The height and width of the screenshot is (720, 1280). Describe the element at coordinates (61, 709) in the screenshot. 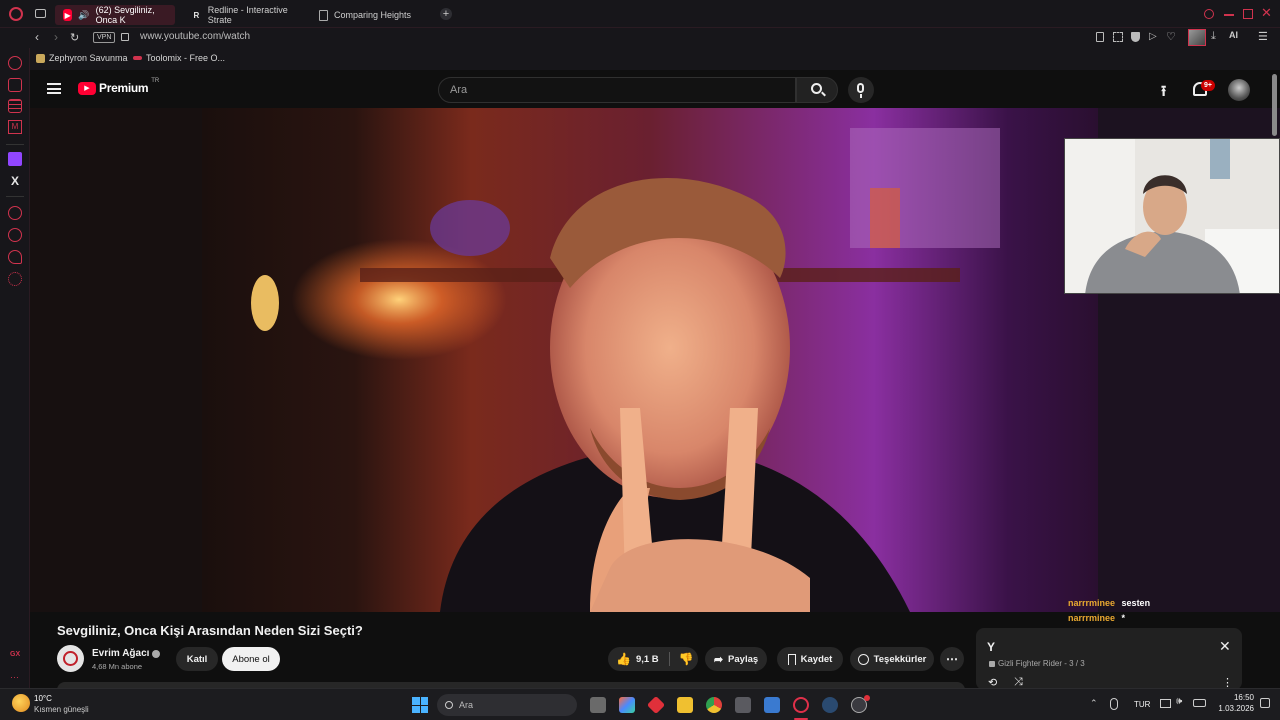

I see `weather-desc: Kısmen güneşli` at that location.